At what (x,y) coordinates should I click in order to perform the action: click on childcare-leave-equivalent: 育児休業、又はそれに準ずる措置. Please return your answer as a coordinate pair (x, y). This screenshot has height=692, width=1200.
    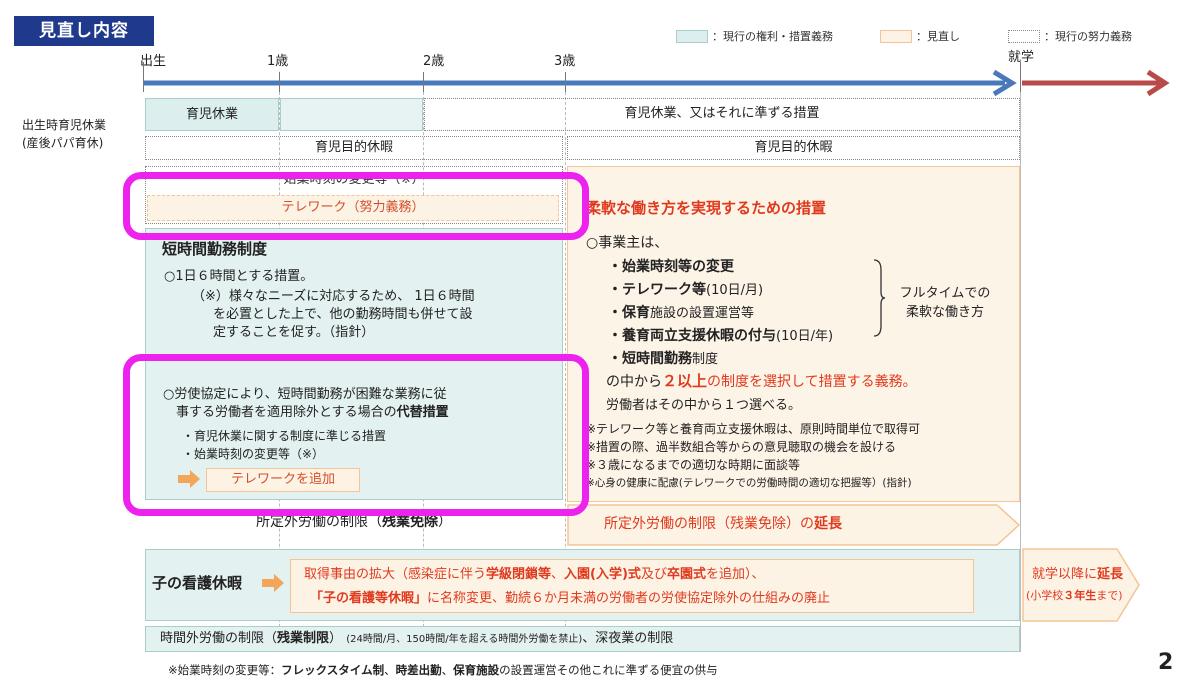
    Looking at the image, I should click on (722, 114).